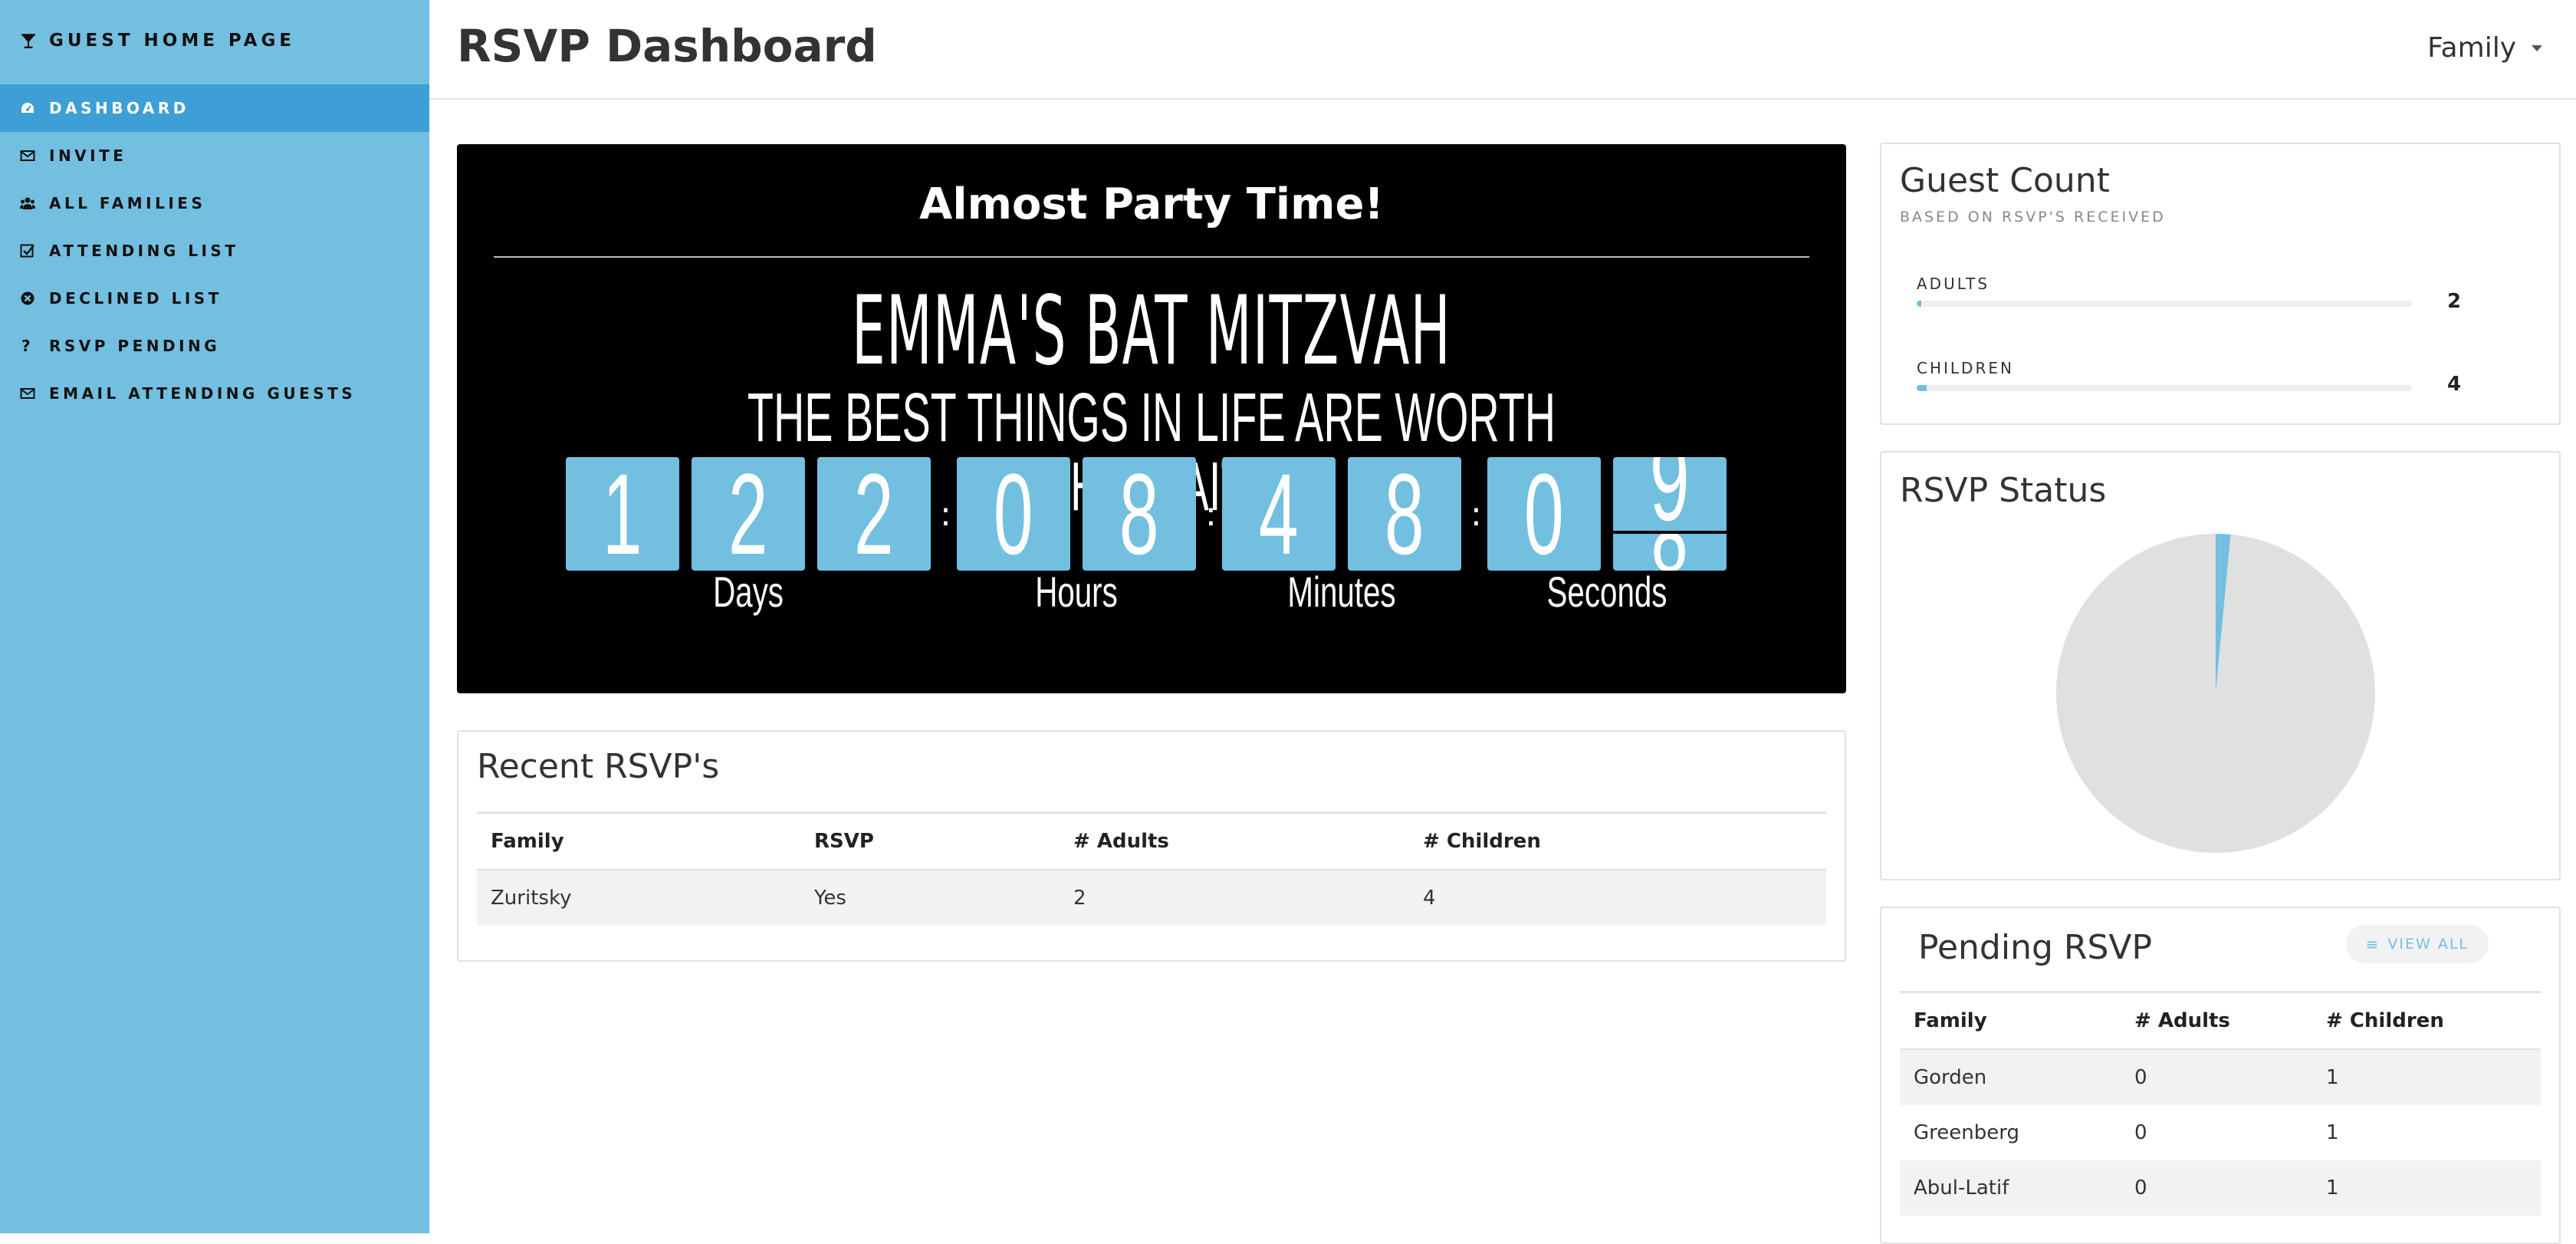  Describe the element at coordinates (1279, 514) in the screenshot. I see `countdown-digit: 4` at that location.